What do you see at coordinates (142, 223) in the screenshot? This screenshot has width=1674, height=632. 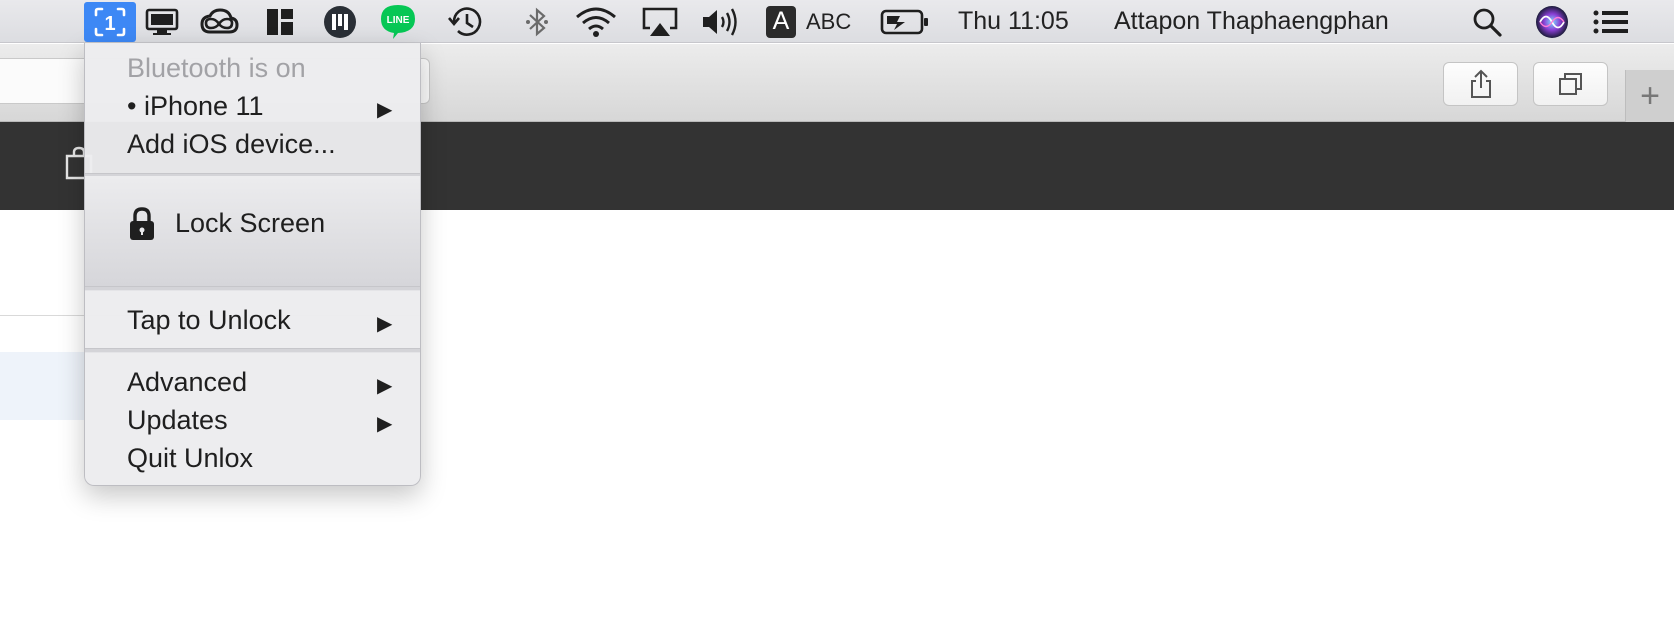 I see `lock-icon` at bounding box center [142, 223].